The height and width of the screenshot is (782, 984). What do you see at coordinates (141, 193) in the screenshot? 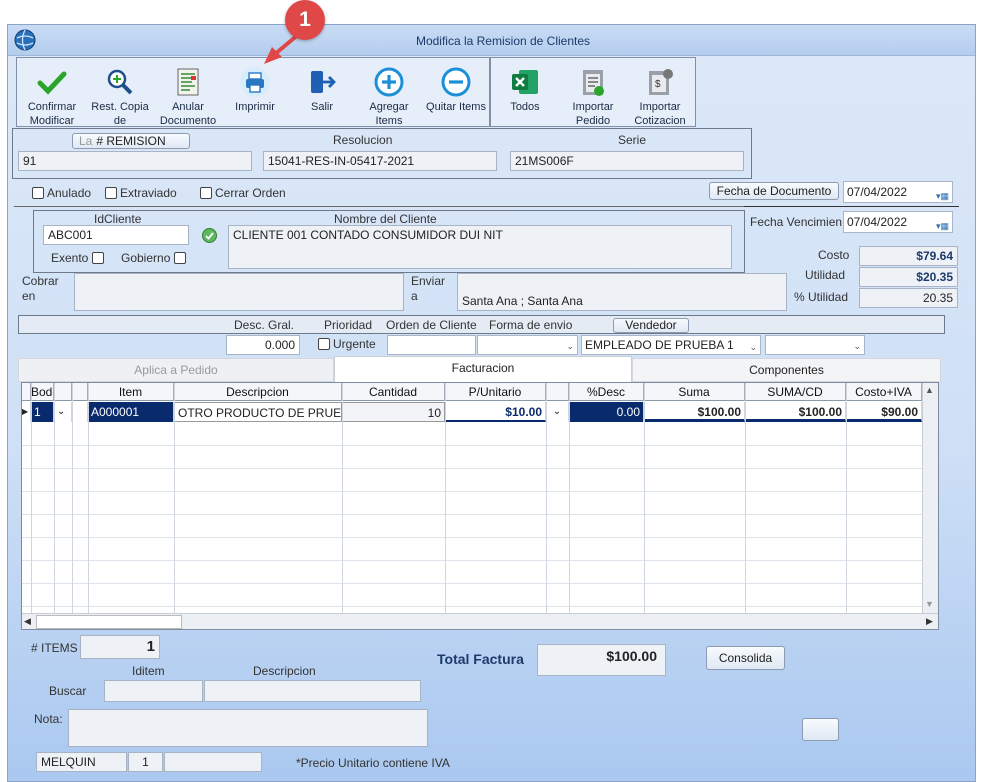
I see `extraviado-checkbox: Extraviado` at bounding box center [141, 193].